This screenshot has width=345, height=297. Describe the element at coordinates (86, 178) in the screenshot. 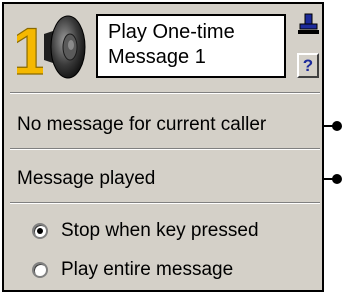

I see `output-message-played-label: Message played` at that location.